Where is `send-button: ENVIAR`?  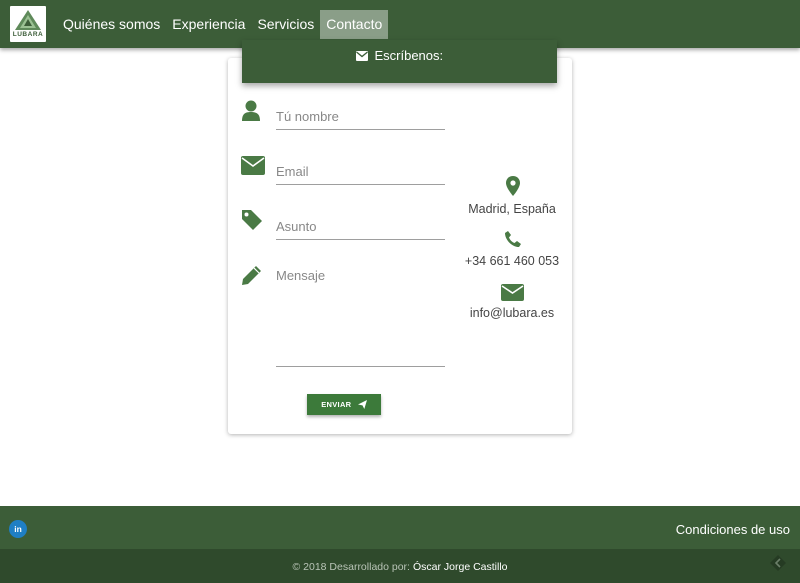 send-button: ENVIAR is located at coordinates (344, 404).